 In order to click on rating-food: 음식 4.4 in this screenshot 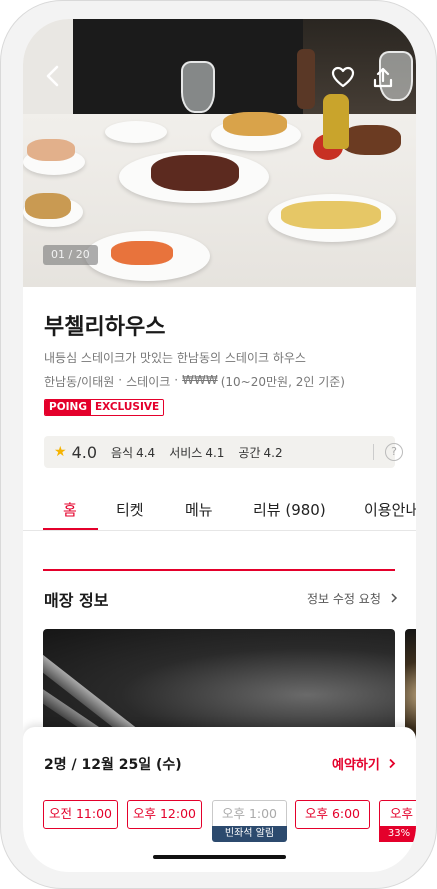, I will do `click(133, 452)`.